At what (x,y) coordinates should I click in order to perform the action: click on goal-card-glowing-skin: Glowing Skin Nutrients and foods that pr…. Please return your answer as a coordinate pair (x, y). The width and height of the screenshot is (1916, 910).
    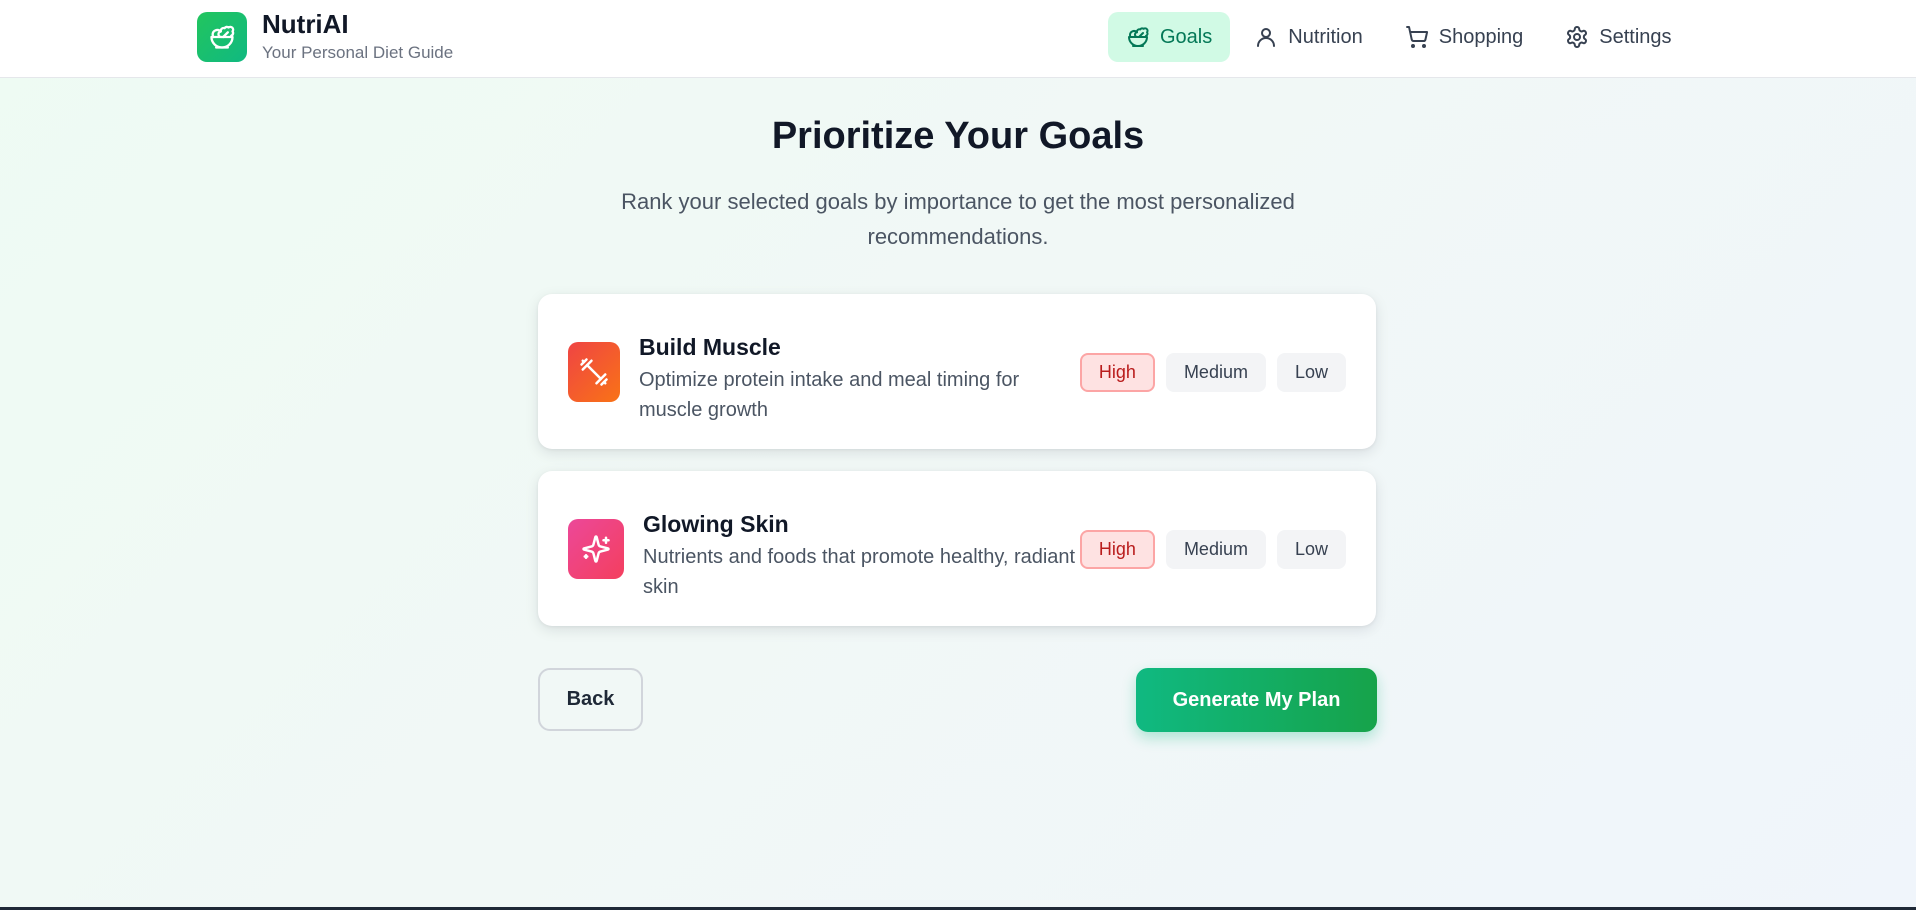
    Looking at the image, I should click on (957, 548).